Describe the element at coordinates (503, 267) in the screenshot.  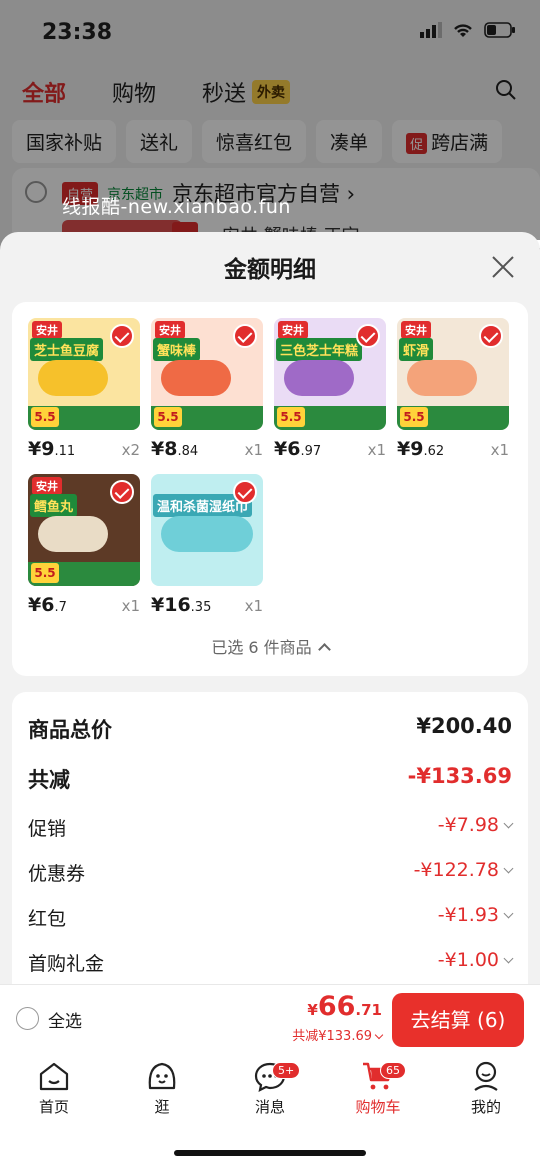
I see `close-icon` at that location.